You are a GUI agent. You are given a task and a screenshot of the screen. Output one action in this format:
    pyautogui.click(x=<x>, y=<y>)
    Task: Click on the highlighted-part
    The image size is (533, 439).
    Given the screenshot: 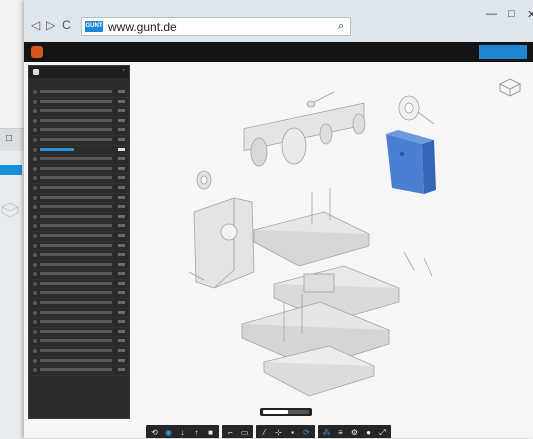 What is the action you would take?
    pyautogui.click(x=411, y=162)
    